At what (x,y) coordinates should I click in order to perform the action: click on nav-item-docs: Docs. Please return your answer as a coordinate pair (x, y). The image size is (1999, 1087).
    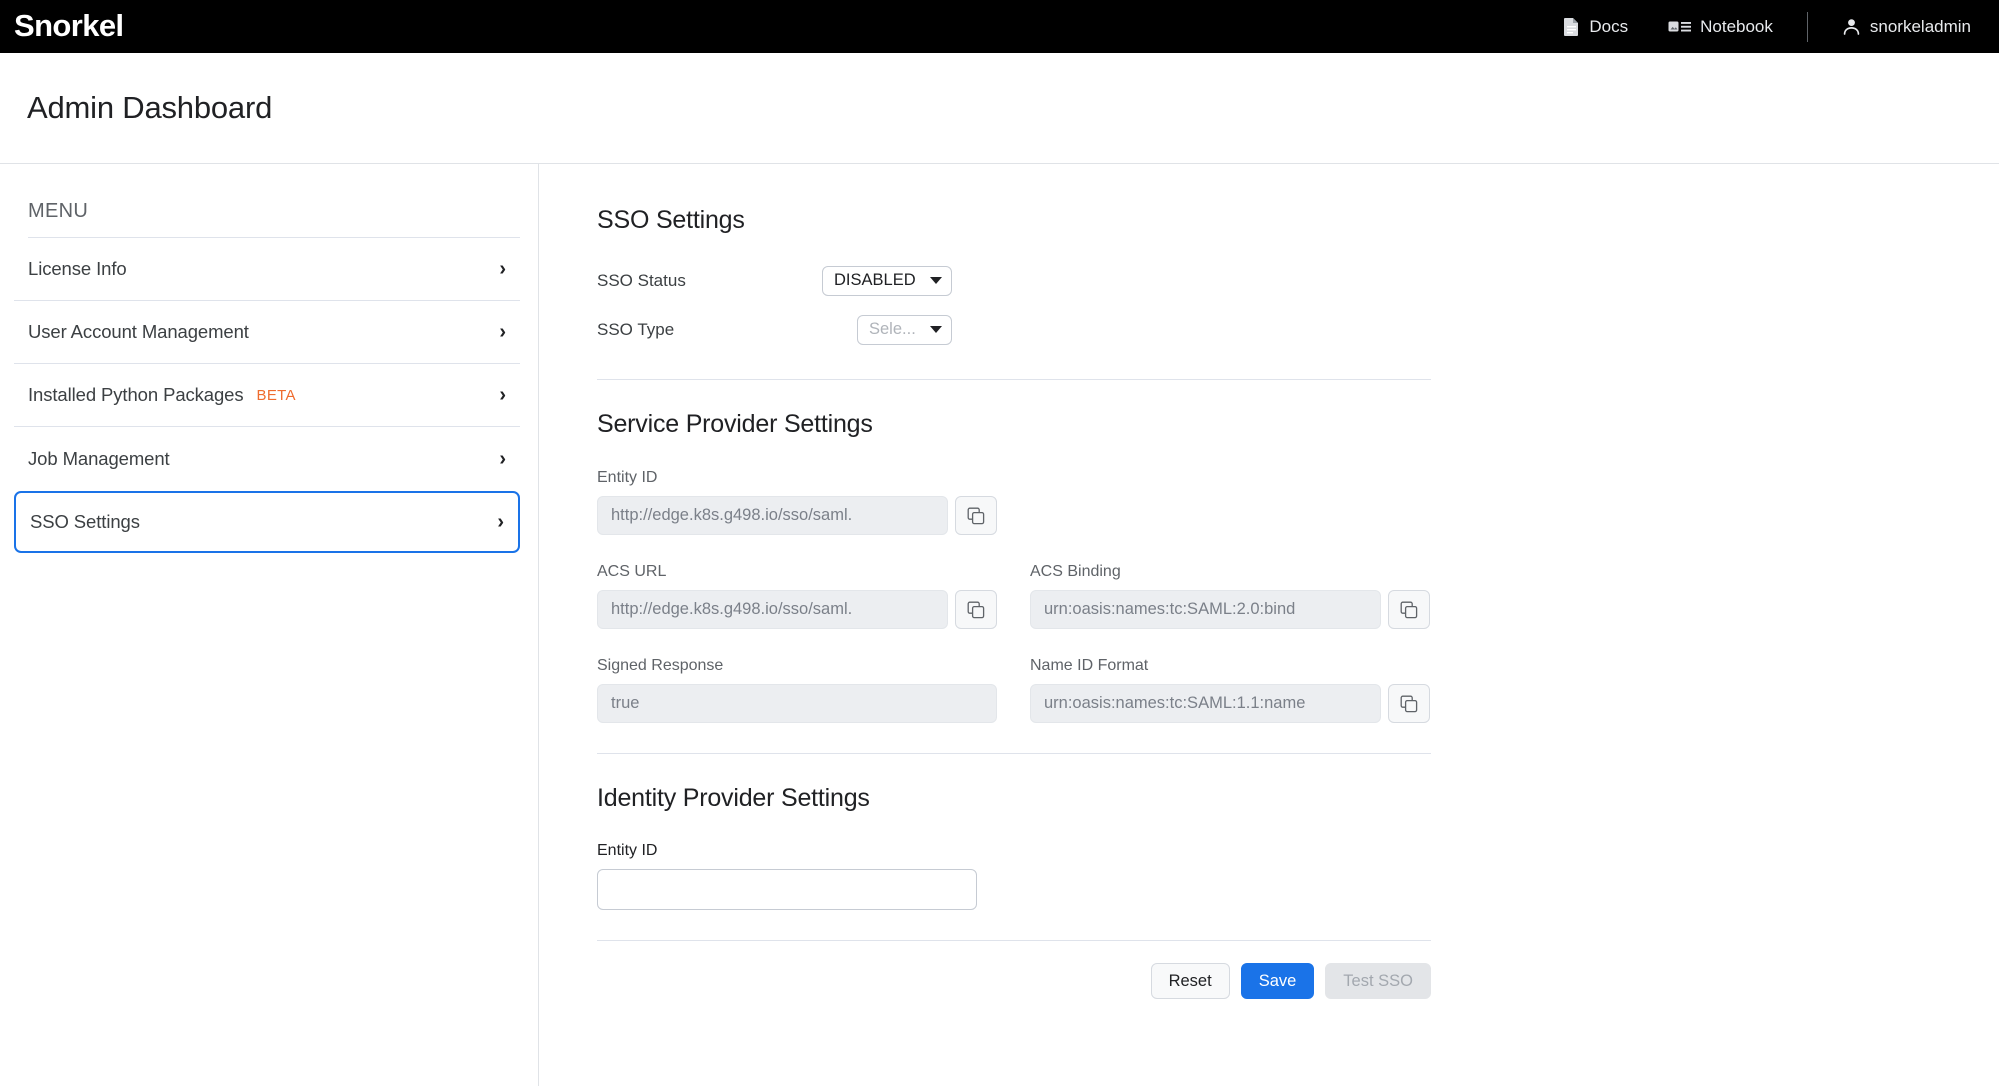
    Looking at the image, I should click on (1595, 27).